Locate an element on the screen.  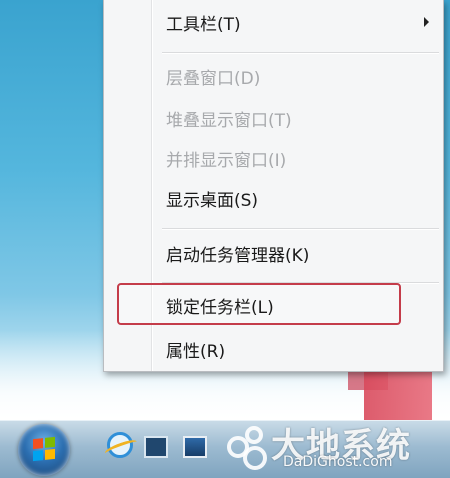
menu-item-lock-taskbar: 锁定任务栏(L) is located at coordinates (273, 305).